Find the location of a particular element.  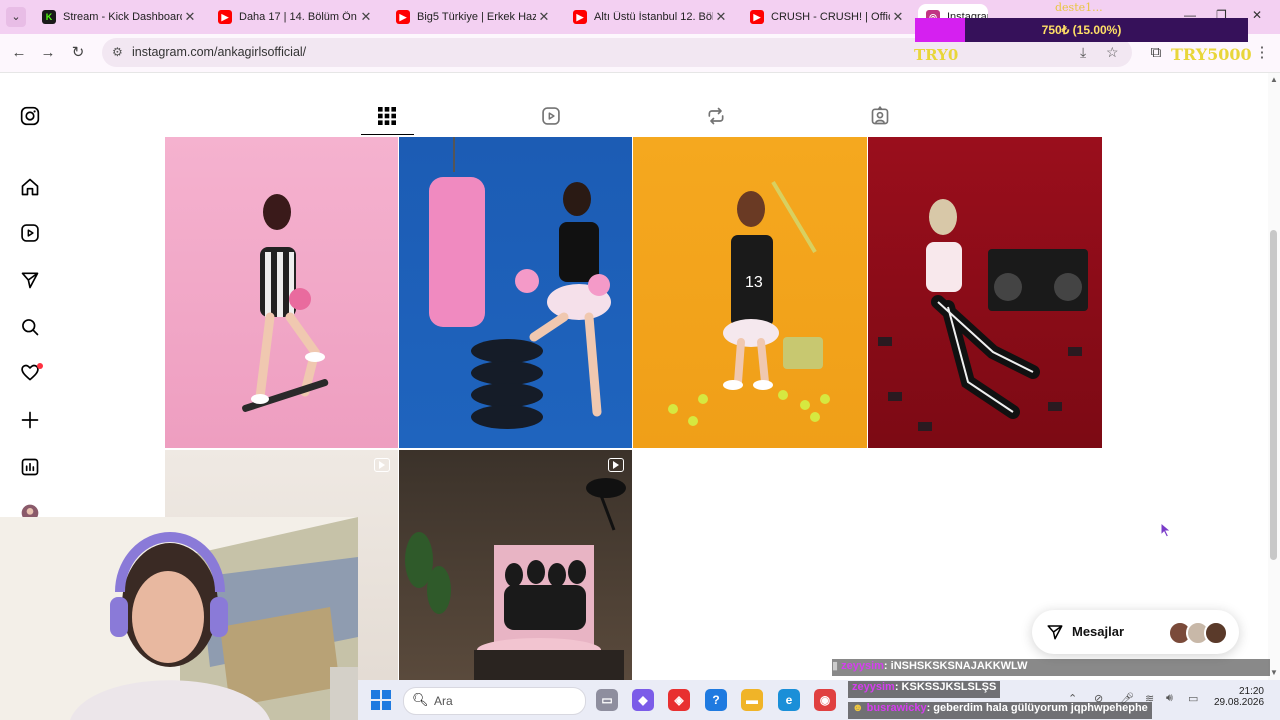

donation-goal-target: TRY5000 is located at coordinates (1211, 54).